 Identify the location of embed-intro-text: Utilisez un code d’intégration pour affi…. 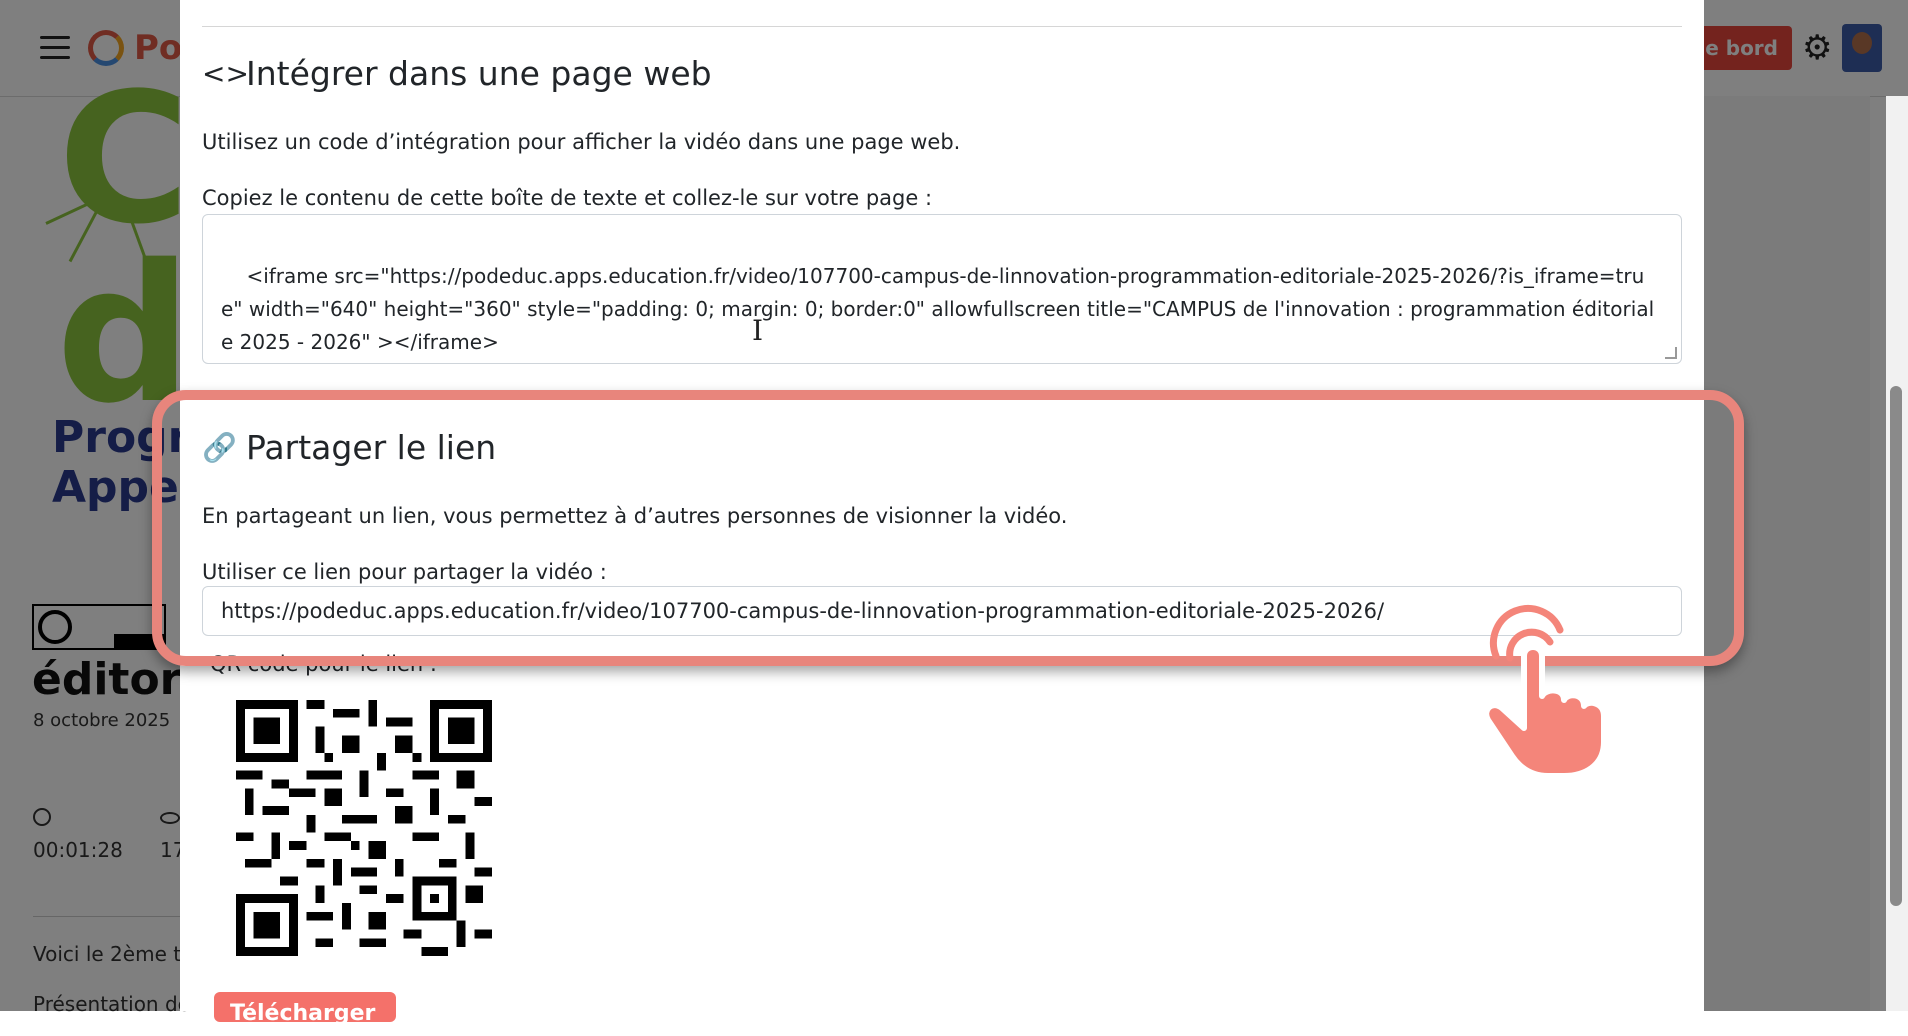
(581, 142).